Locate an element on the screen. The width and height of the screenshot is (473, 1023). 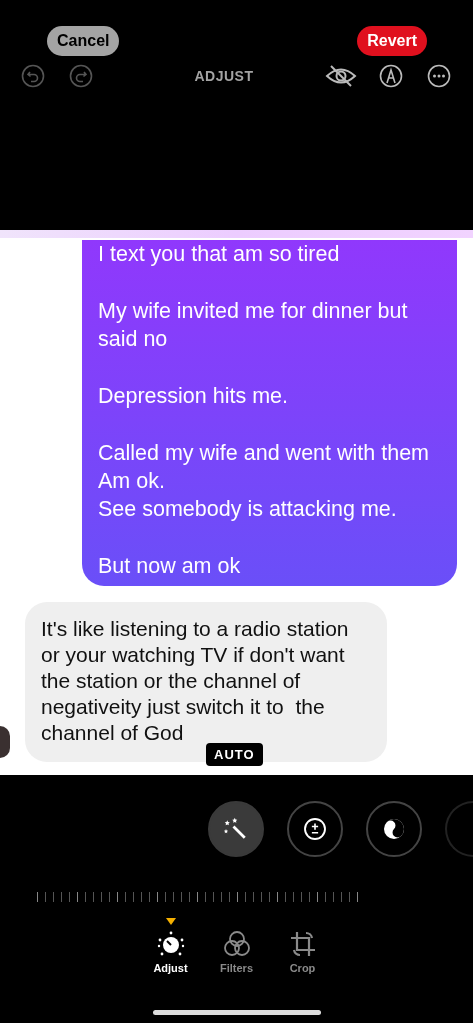
message-text: But now am ok is located at coordinates (170, 566).